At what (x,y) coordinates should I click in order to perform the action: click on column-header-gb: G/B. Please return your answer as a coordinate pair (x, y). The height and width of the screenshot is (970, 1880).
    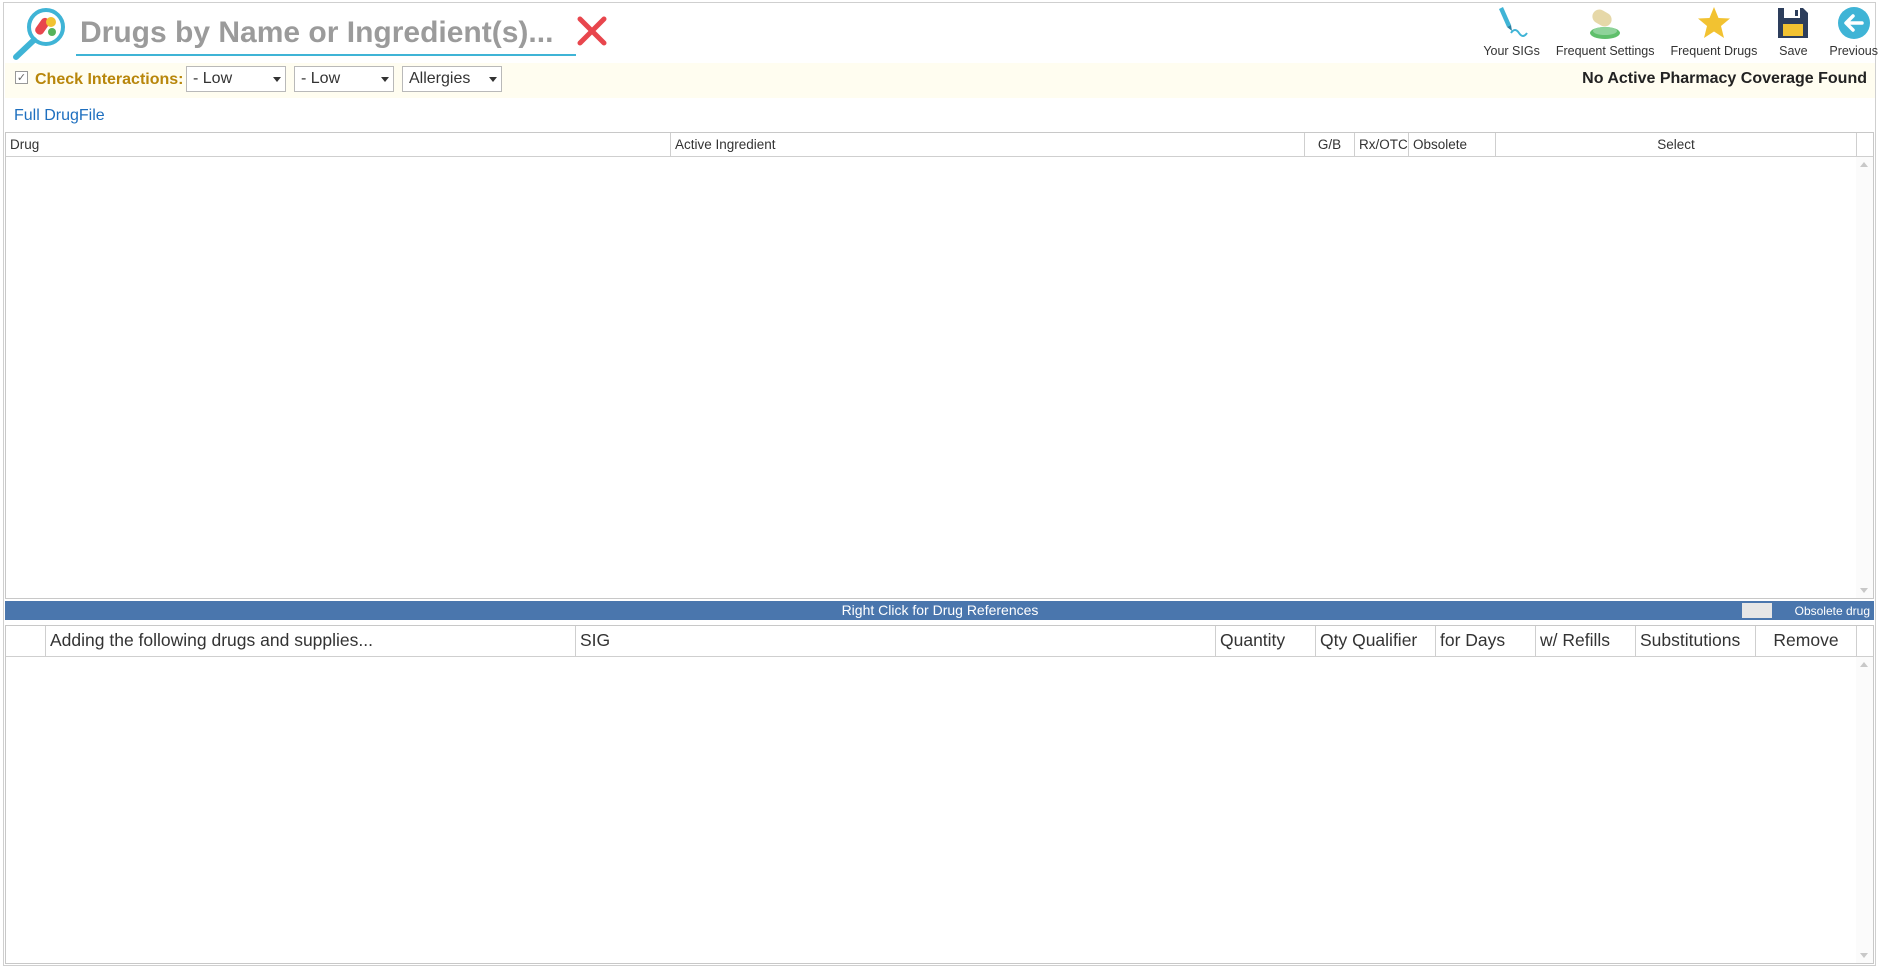
    Looking at the image, I should click on (1330, 144).